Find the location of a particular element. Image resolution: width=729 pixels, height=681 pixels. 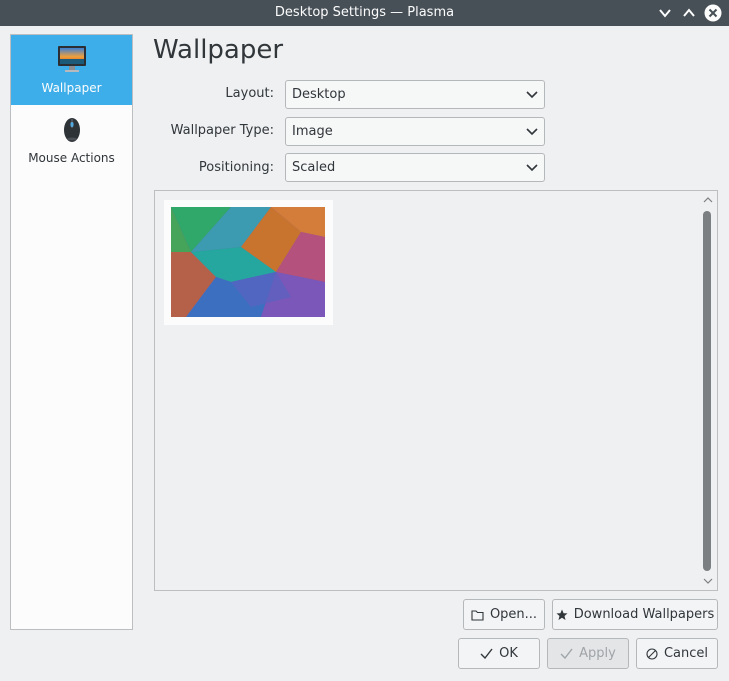

layout-select: Desktop is located at coordinates (415, 94).